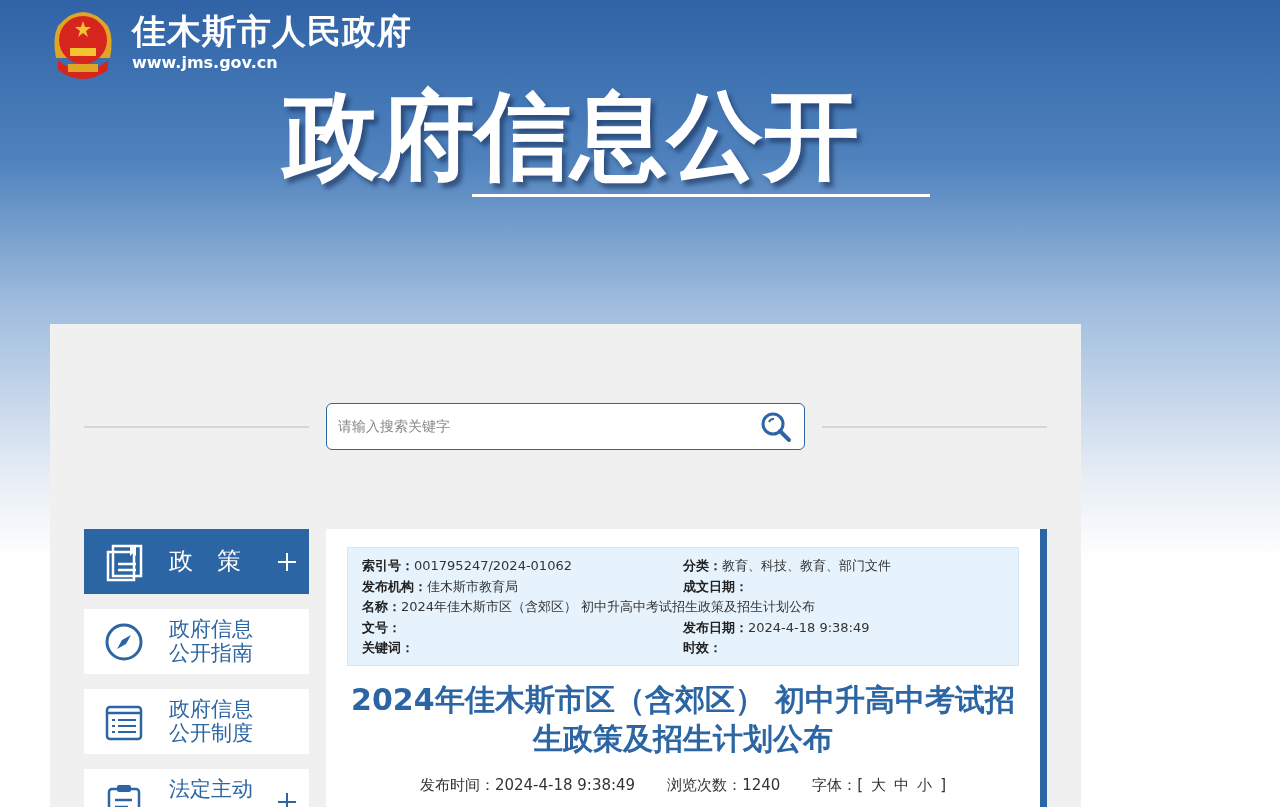 The image size is (1280, 807). I want to click on article-title: 2024年佳木斯市区（含郊区） 初中升高中考试招生政策及招生计划公布, so click(683, 719).